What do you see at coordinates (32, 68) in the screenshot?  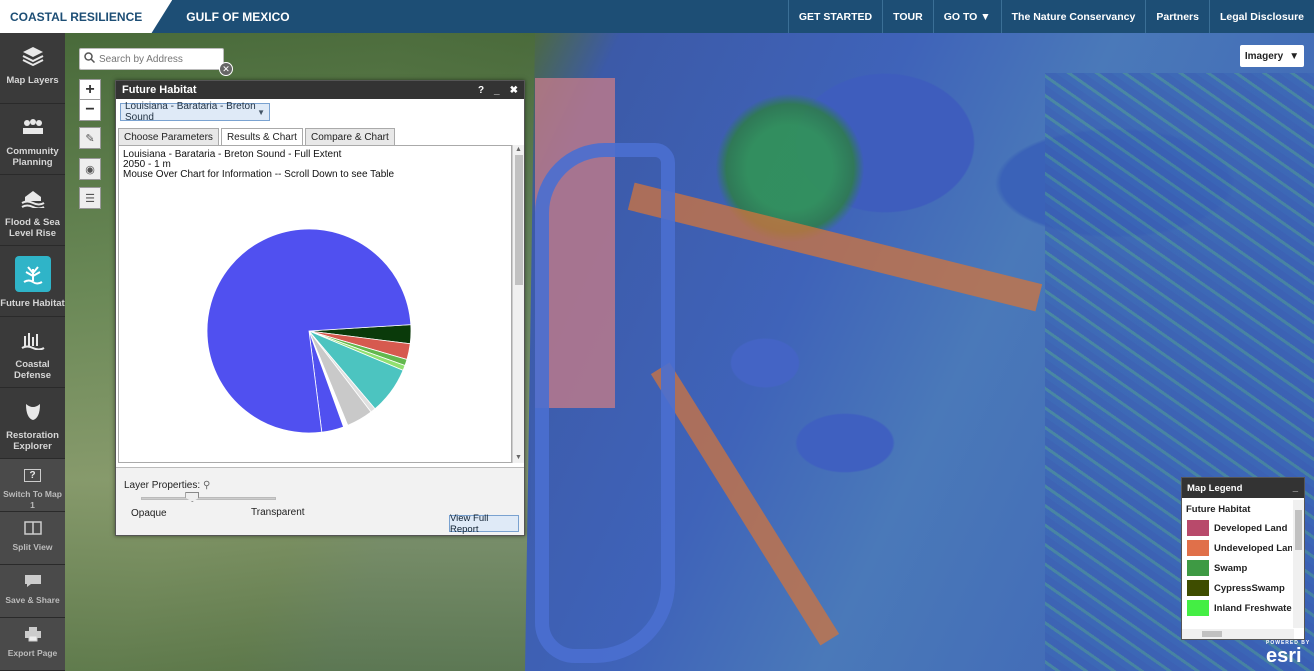 I see `sidebar-item-map-layers: Map Layers` at bounding box center [32, 68].